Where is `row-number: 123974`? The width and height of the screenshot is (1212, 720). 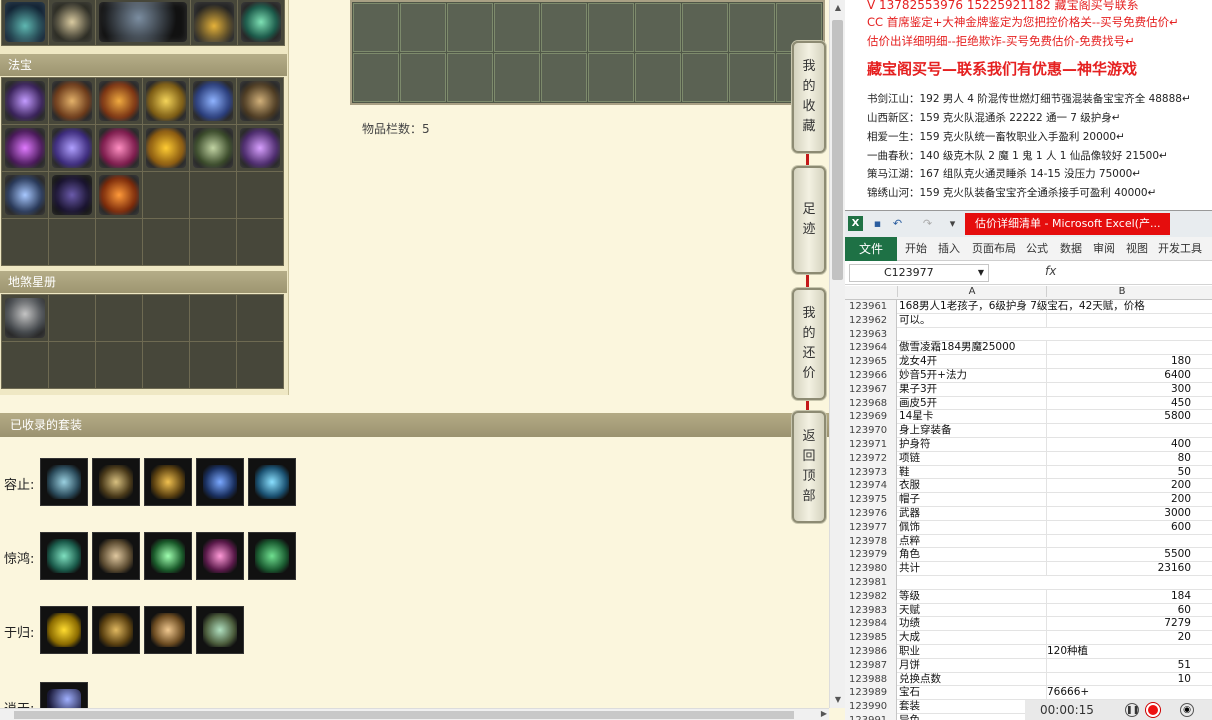
row-number: 123974 is located at coordinates (871, 486).